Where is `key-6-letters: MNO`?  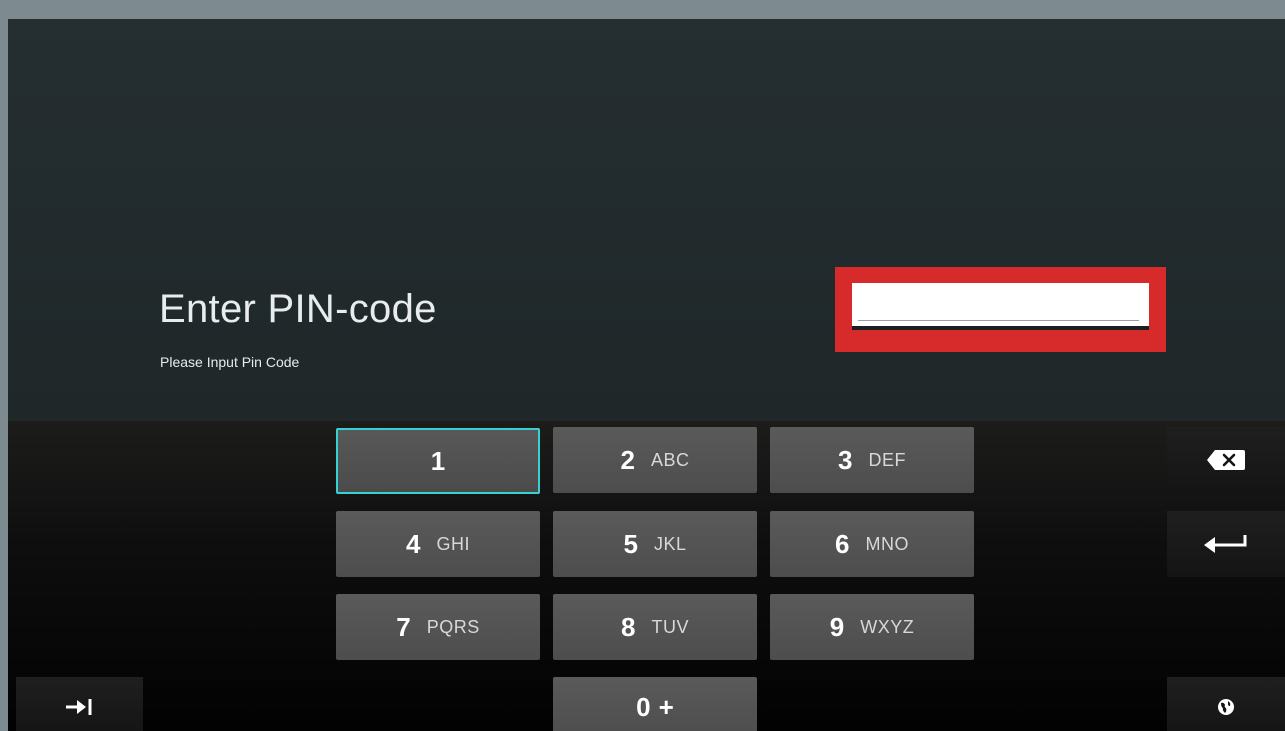 key-6-letters: MNO is located at coordinates (887, 543).